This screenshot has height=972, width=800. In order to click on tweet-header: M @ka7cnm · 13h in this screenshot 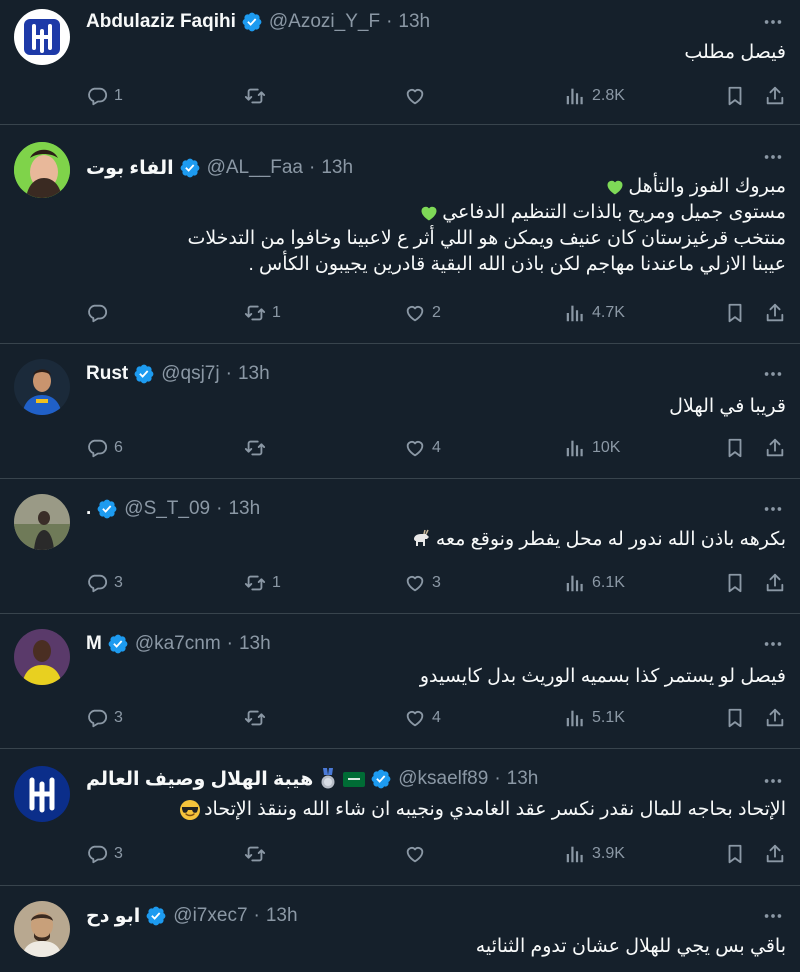, I will do `click(178, 644)`.